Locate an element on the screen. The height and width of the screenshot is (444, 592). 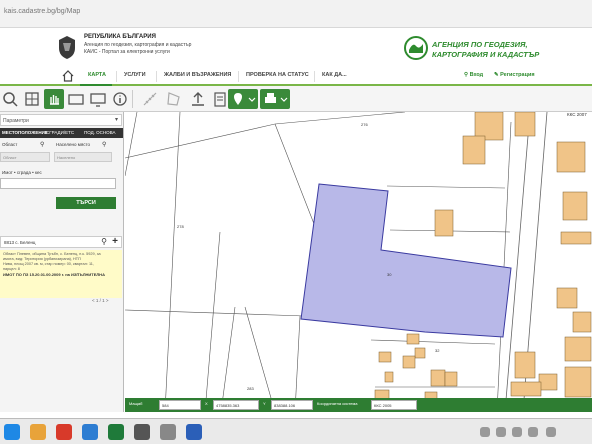
chevron-down-icon: ▾ is located at coordinates (116, 120).